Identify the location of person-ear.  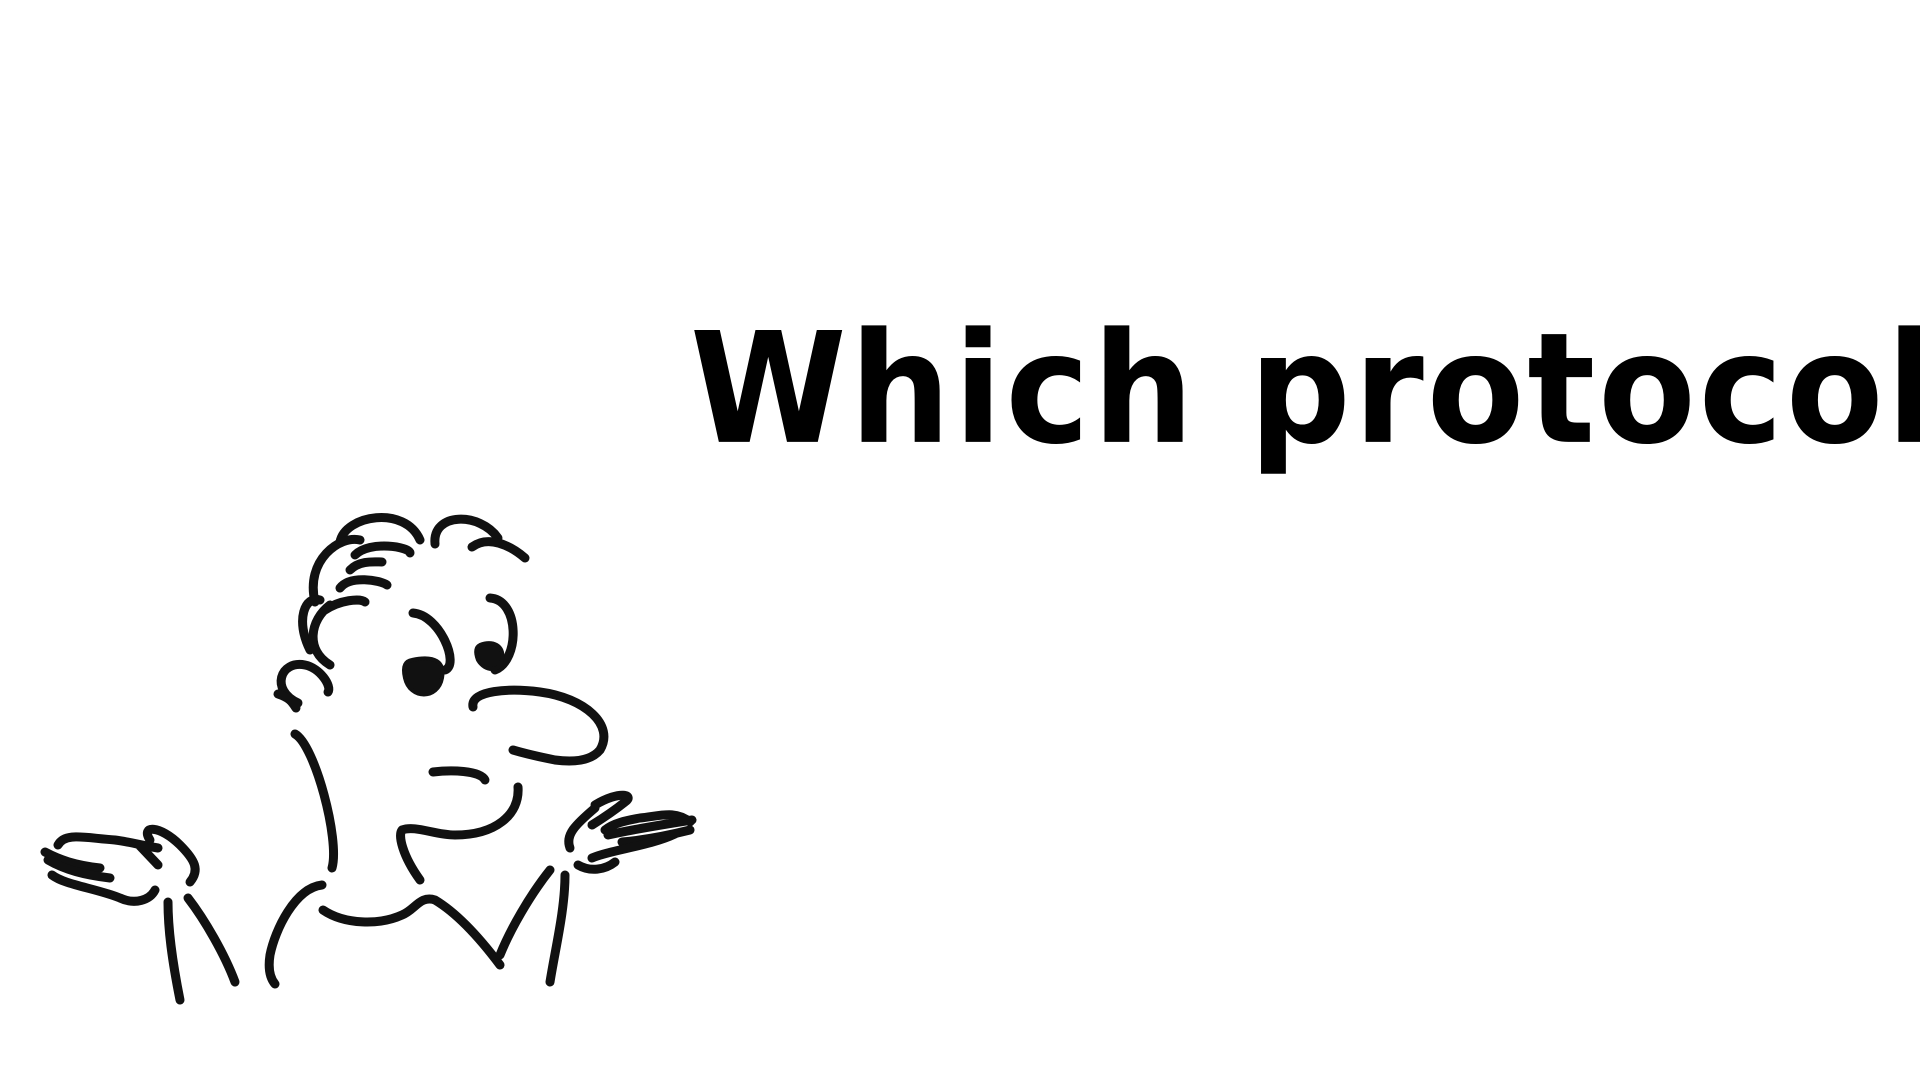
(303, 686).